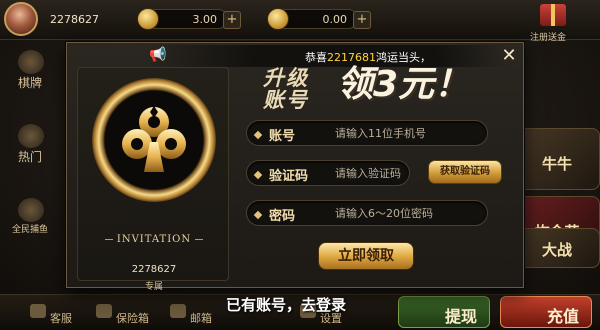 This screenshot has width=600, height=330. Describe the element at coordinates (277, 174) in the screenshot. I see `code-label: 验证码` at that location.